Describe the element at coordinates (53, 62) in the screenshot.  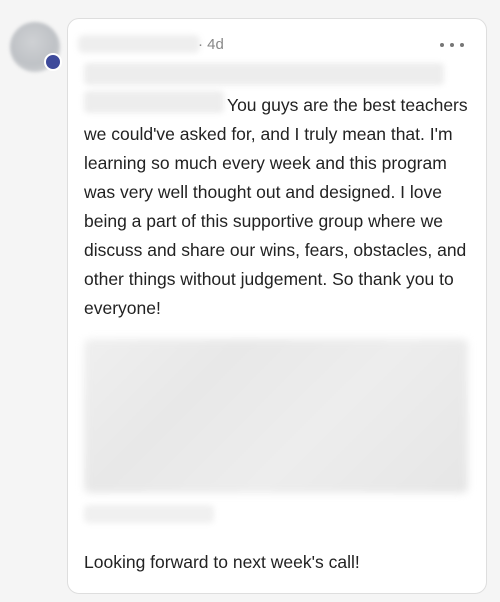
I see `avatar-badge` at that location.